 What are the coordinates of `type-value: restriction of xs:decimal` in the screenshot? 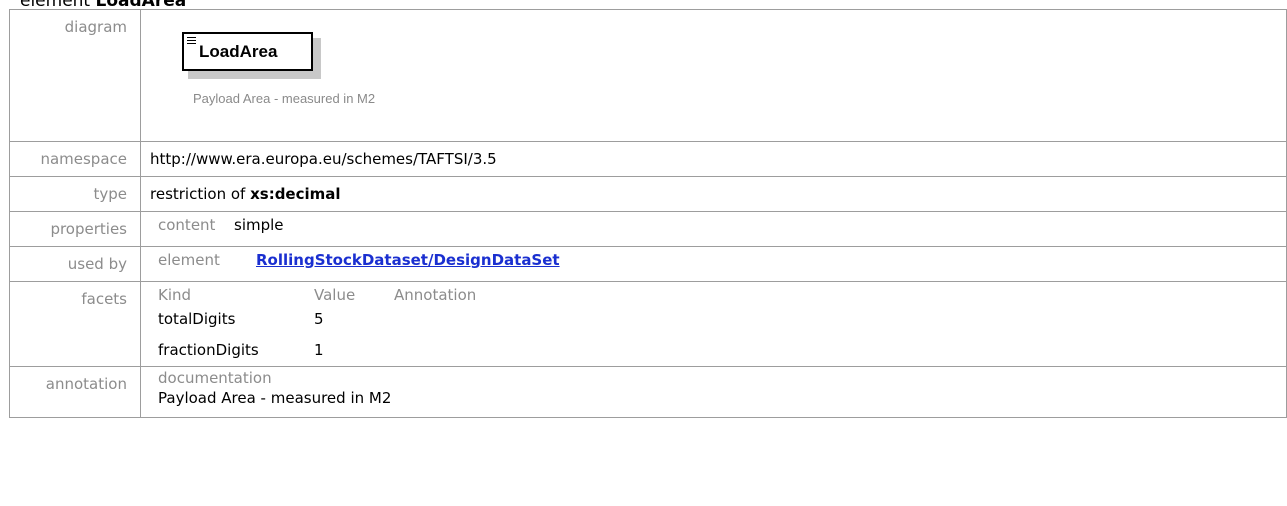 It's located at (713, 194).